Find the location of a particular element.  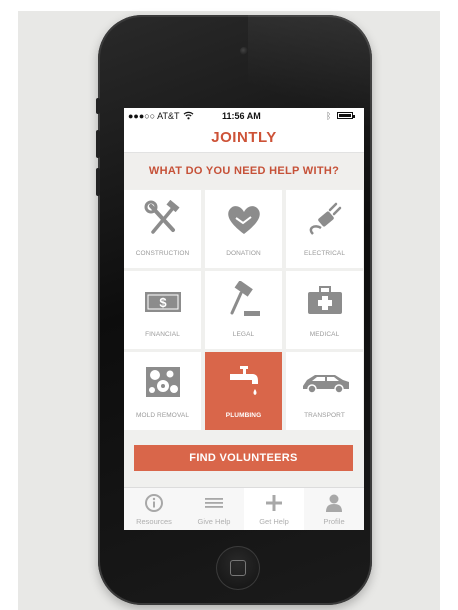

app-logo: JOINTLY is located at coordinates (244, 137).